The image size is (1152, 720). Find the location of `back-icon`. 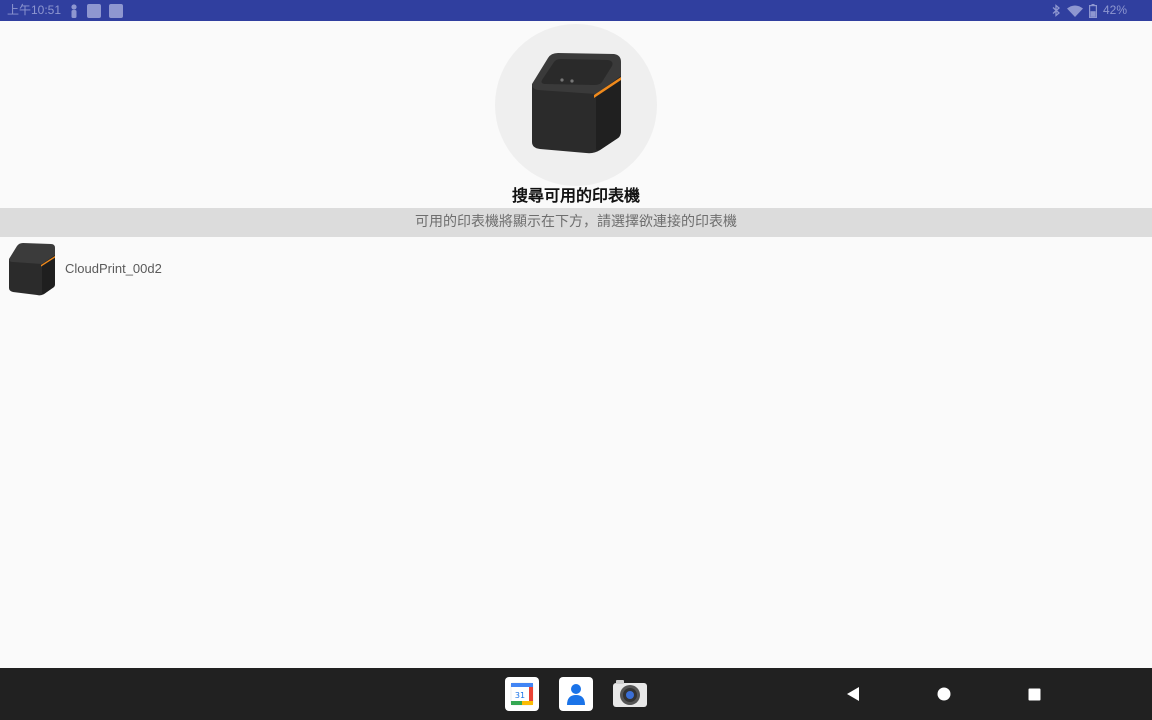

back-icon is located at coordinates (853, 694).